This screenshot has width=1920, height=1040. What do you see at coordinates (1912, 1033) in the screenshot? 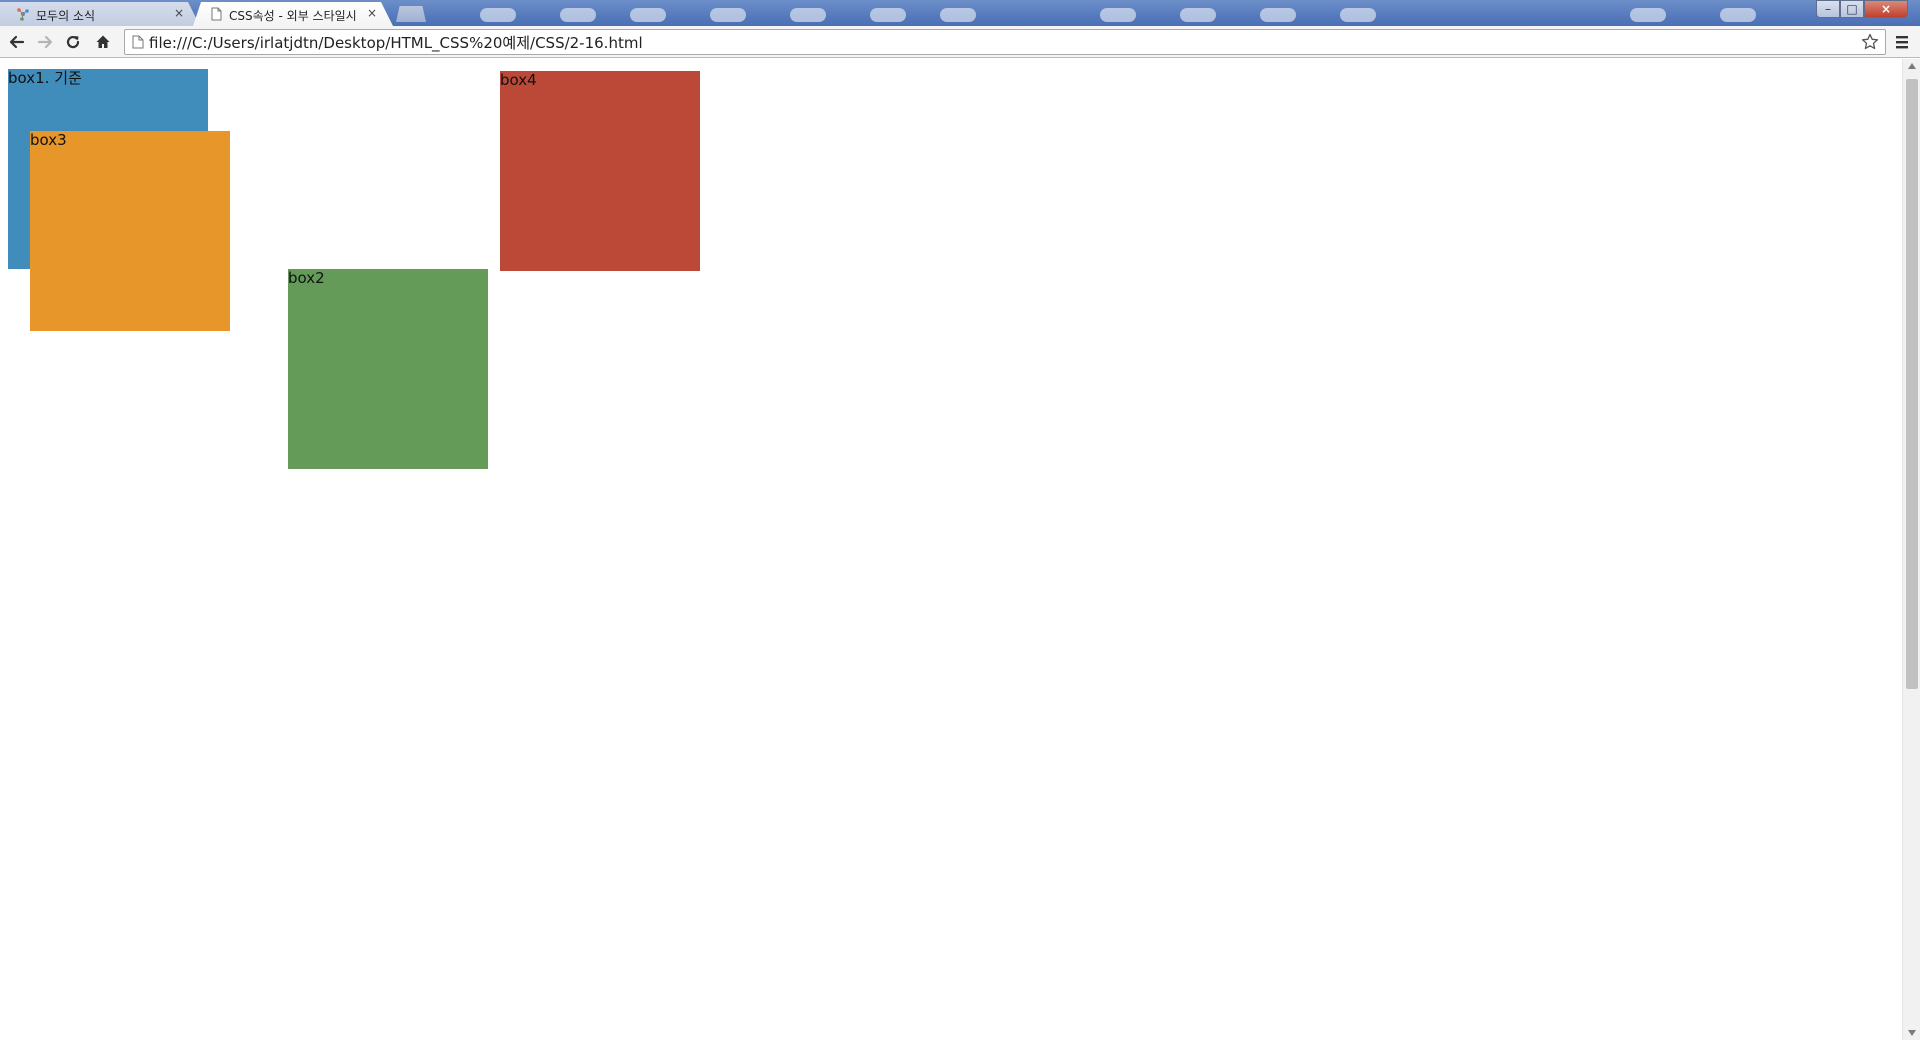
I see `scroll-down-arrow-icon` at bounding box center [1912, 1033].